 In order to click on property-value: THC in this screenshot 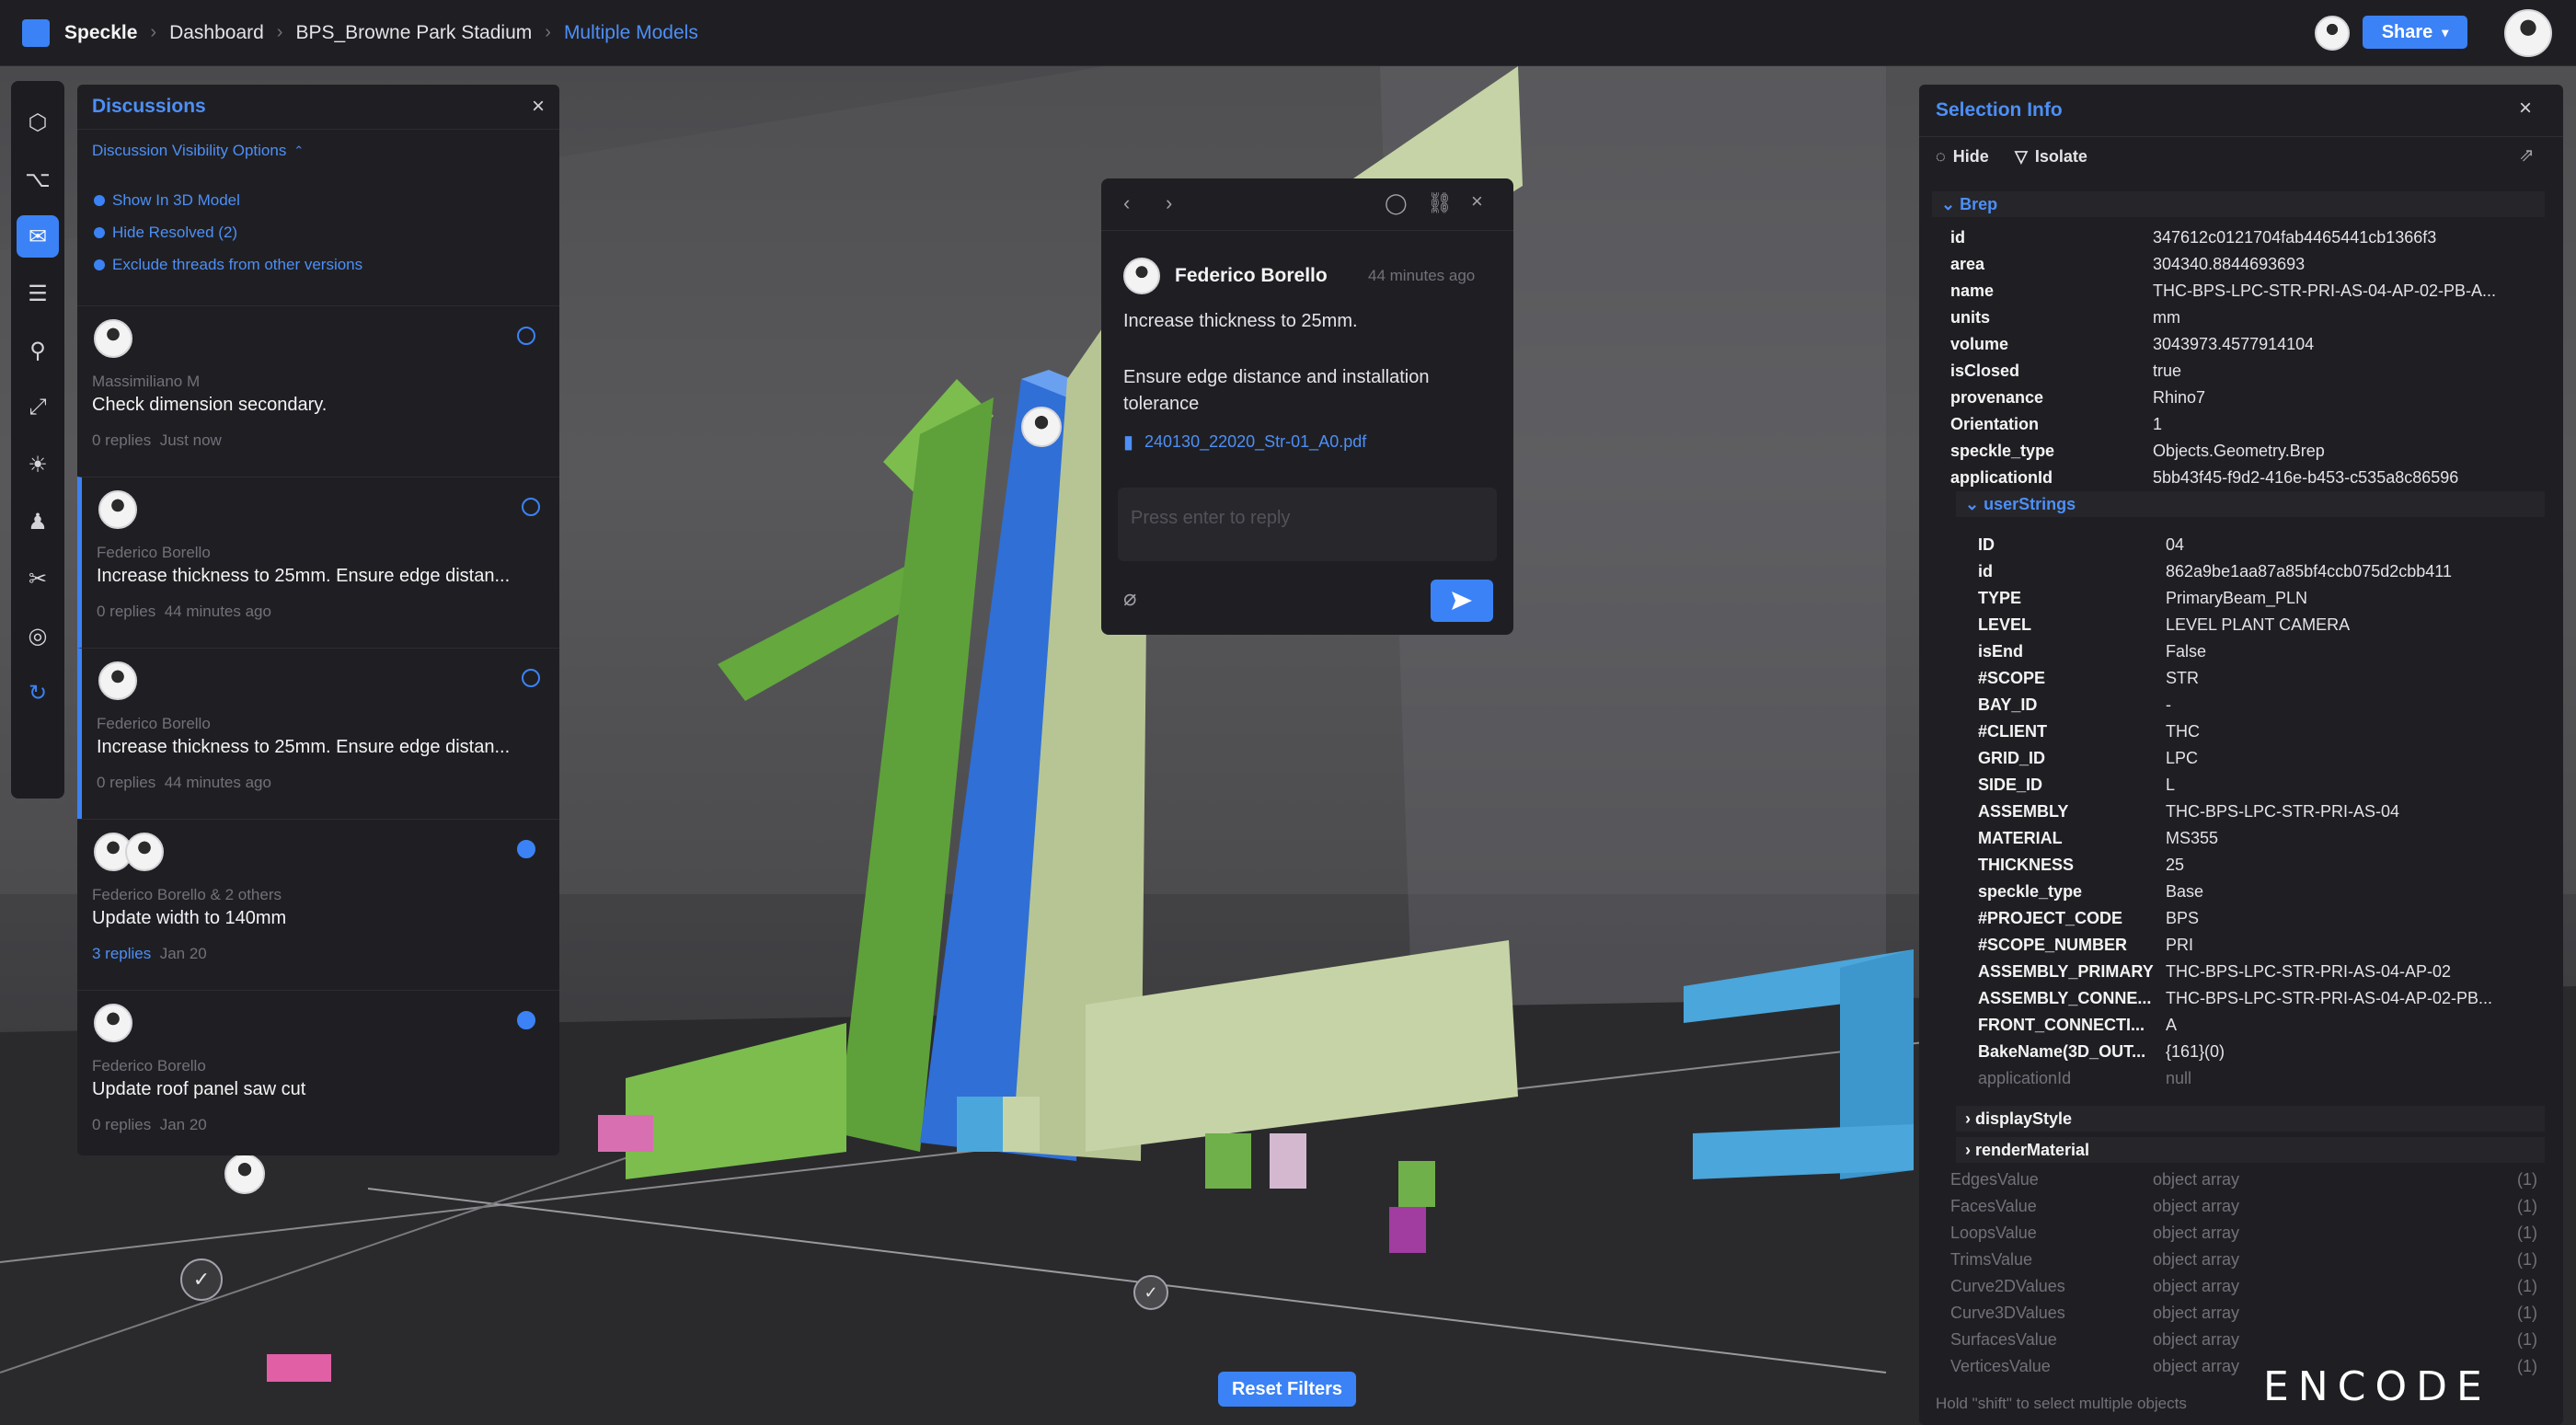, I will do `click(2183, 732)`.